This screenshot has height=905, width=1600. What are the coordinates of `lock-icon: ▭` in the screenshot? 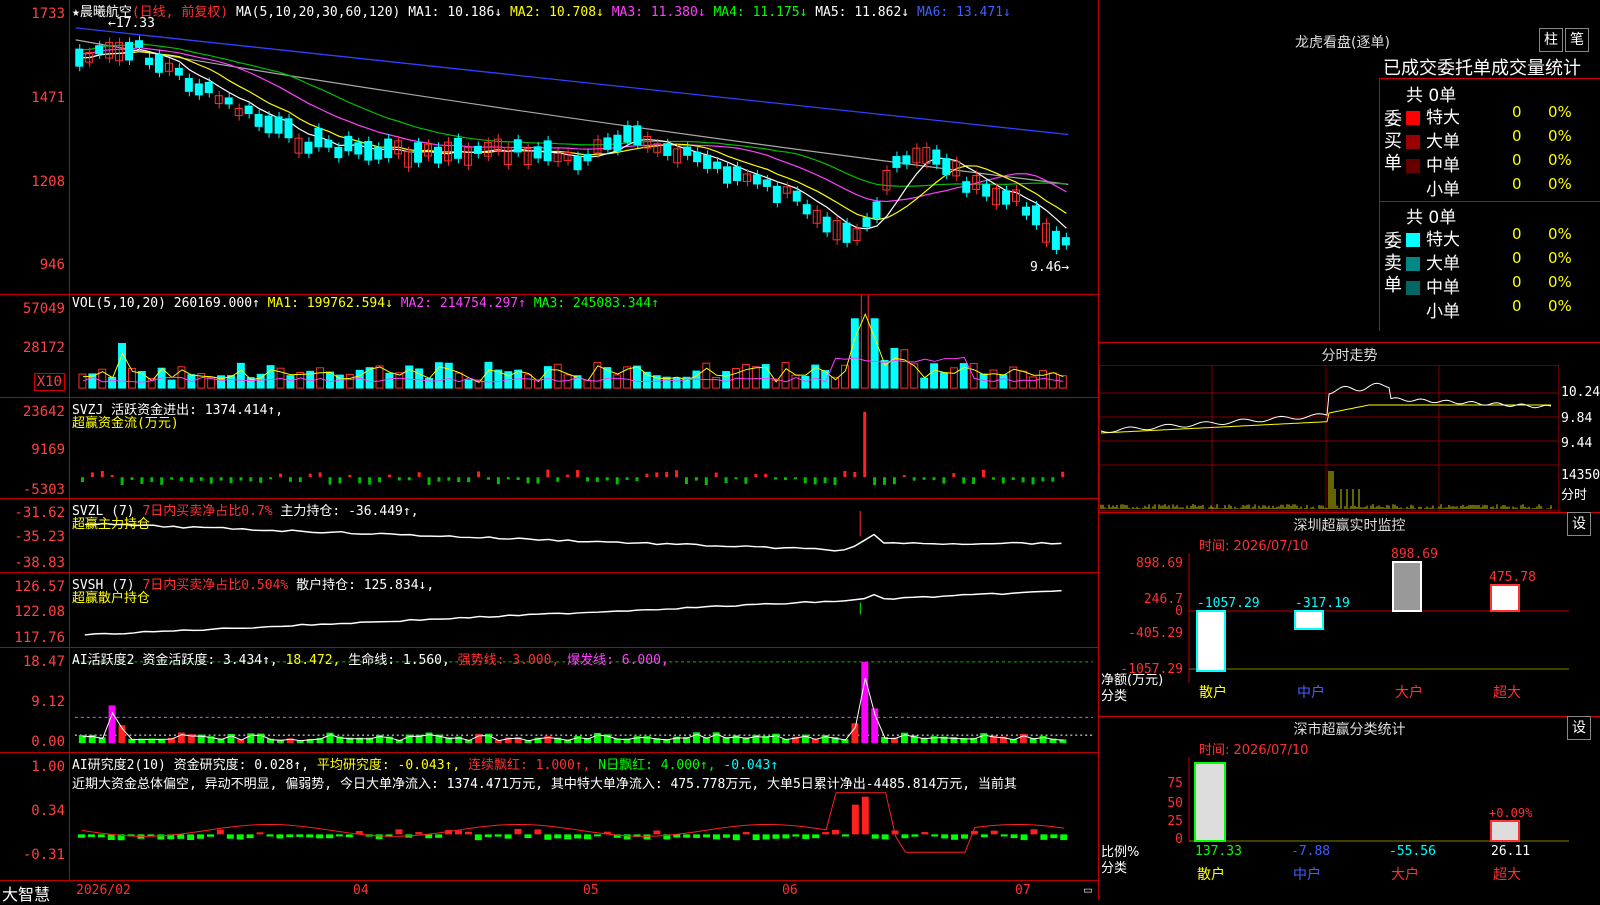 It's located at (1088, 890).